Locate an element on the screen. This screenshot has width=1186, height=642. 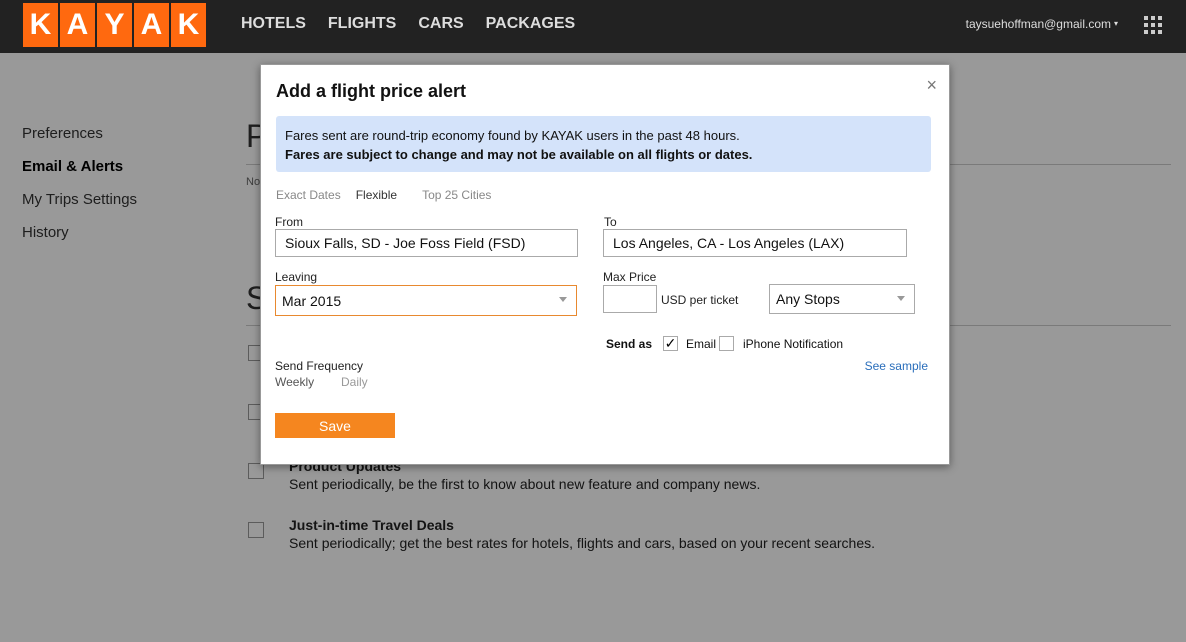
frequency-daily: Daily is located at coordinates (354, 382).